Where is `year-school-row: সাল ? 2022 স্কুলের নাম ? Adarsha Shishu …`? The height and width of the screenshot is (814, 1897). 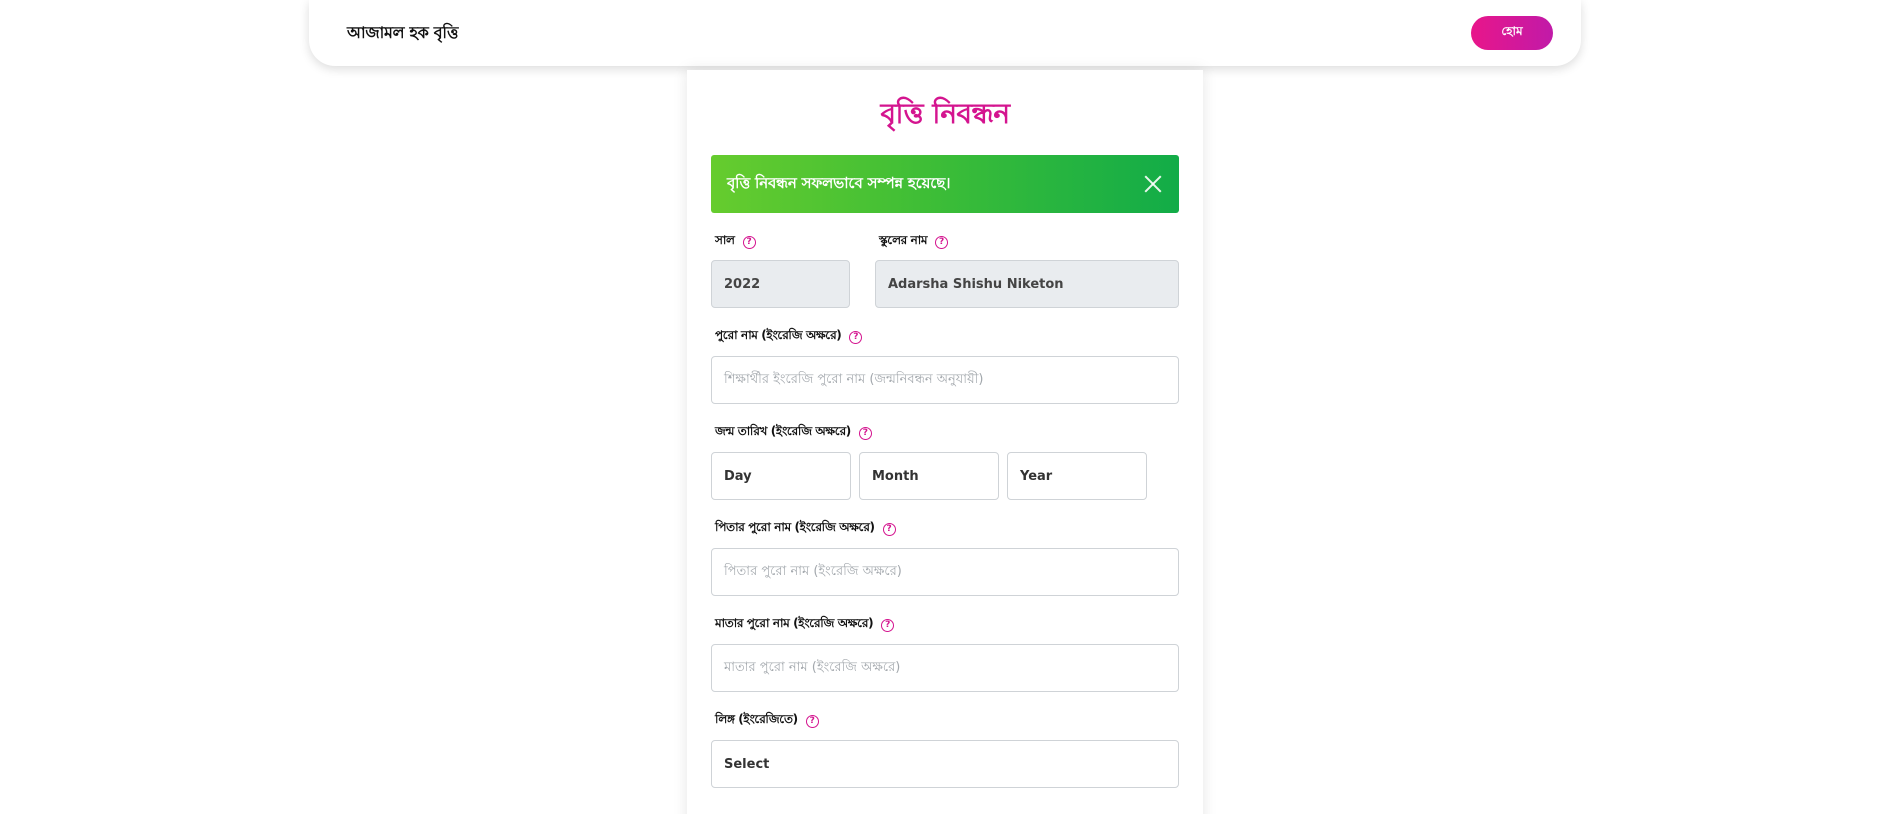
year-school-row: সাল ? 2022 স্কুলের নাম ? Adarsha Shishu … is located at coordinates (945, 270).